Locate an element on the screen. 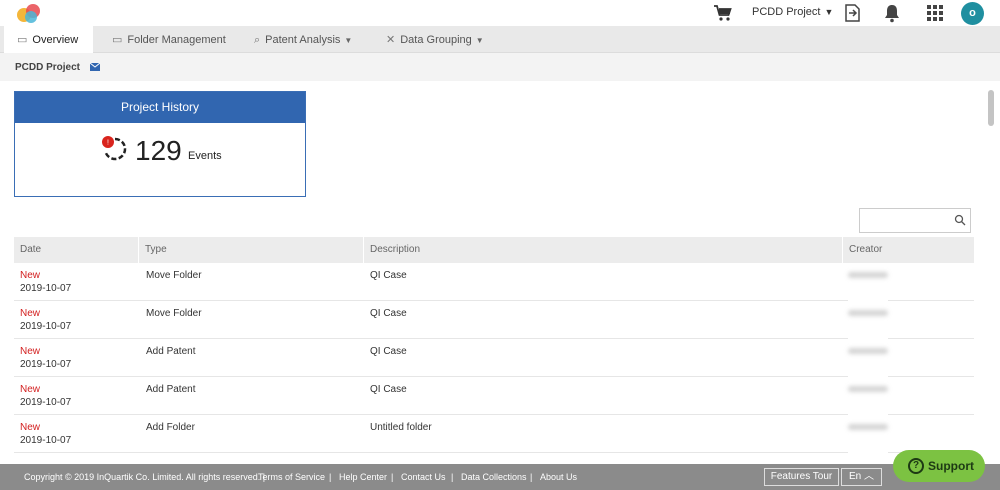  apps-grid-icon is located at coordinates (935, 13).